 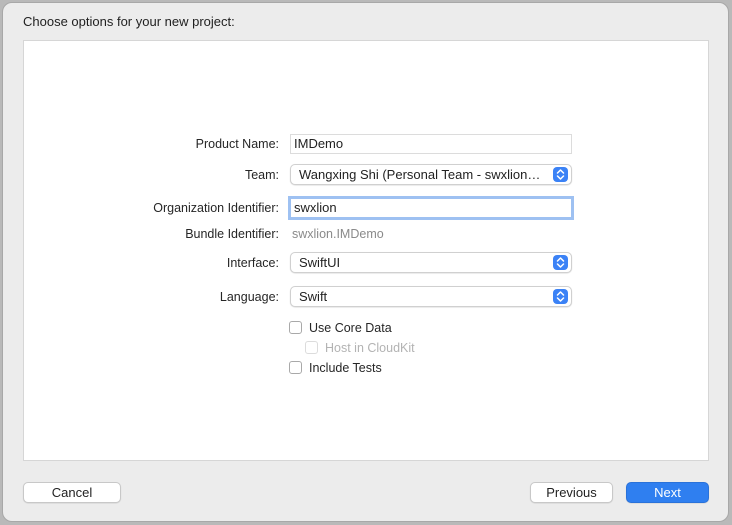 I want to click on host-in-cloudkit-checkbox, so click(x=311, y=347).